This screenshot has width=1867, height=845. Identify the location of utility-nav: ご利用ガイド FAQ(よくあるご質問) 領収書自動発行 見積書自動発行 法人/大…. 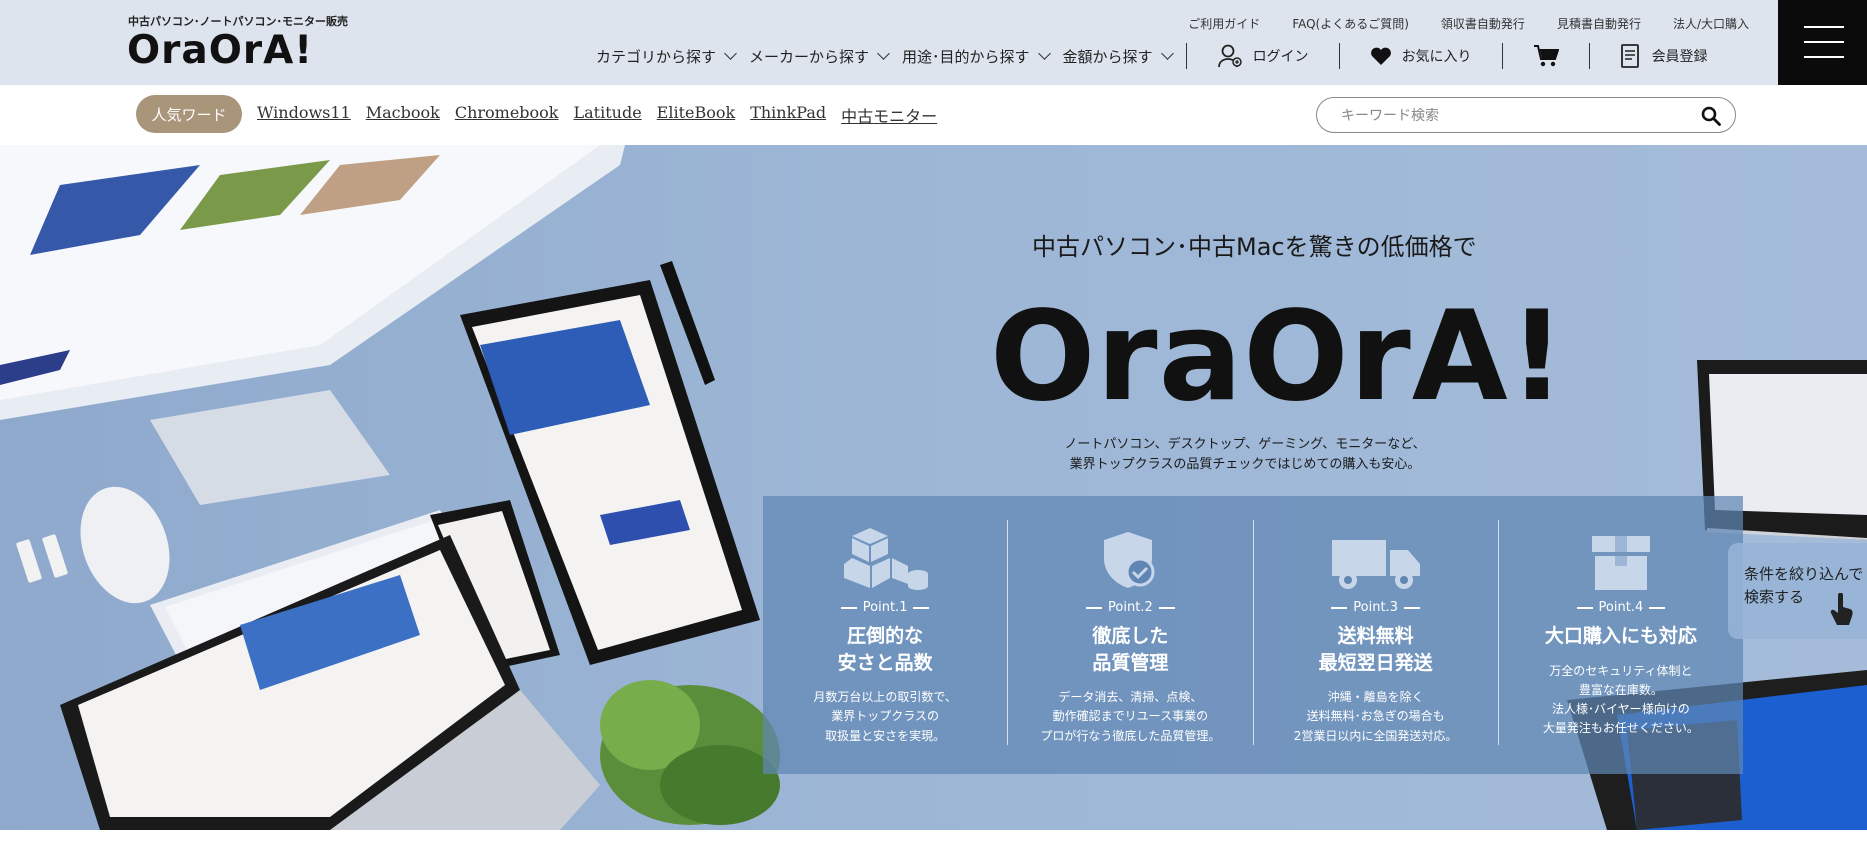
(1468, 23).